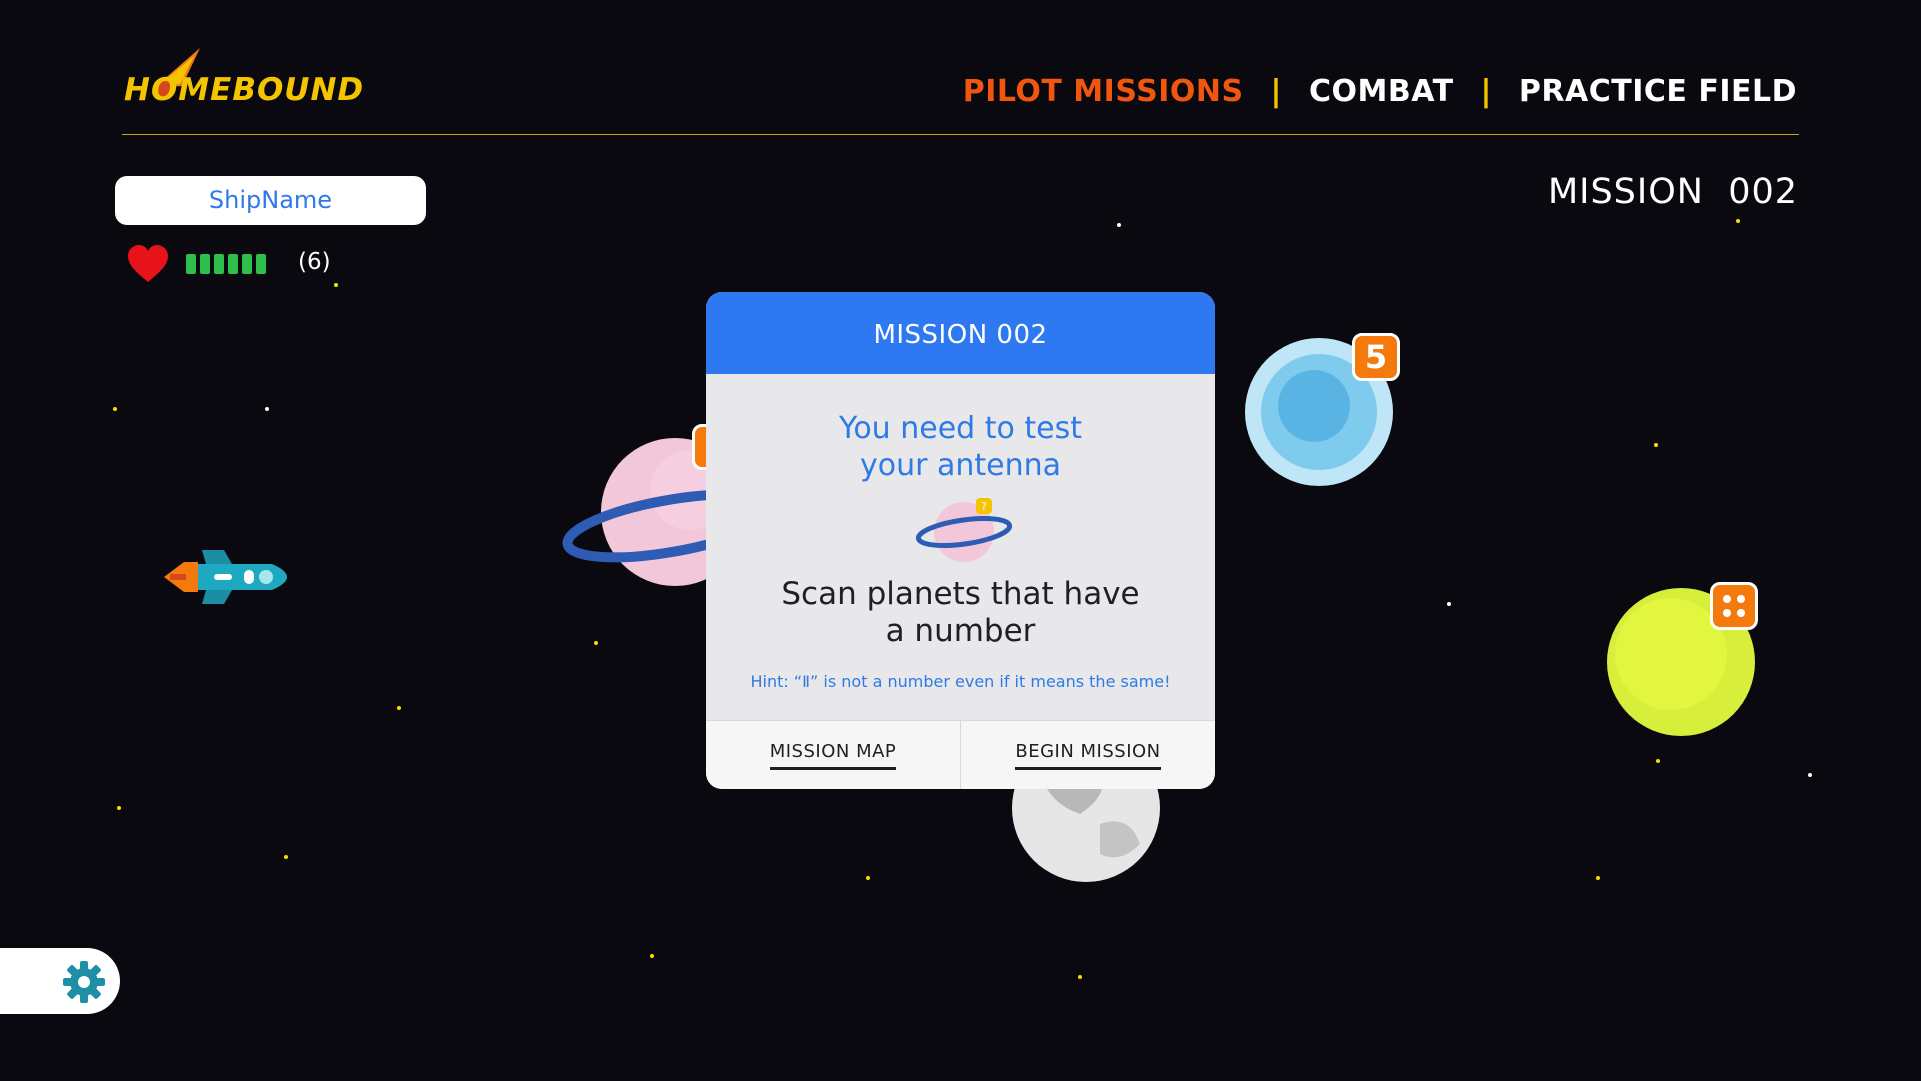  Describe the element at coordinates (314, 262) in the screenshot. I see `health-count: (6)` at that location.